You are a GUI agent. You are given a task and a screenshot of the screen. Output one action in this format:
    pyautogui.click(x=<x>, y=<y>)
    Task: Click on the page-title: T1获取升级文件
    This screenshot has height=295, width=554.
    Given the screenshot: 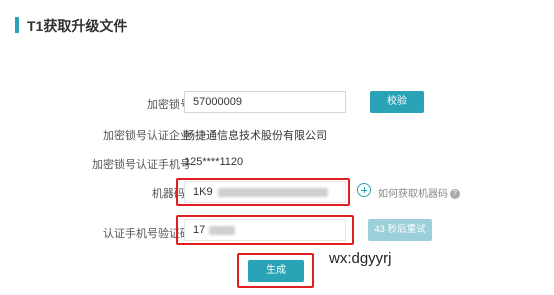 What is the action you would take?
    pyautogui.click(x=77, y=26)
    